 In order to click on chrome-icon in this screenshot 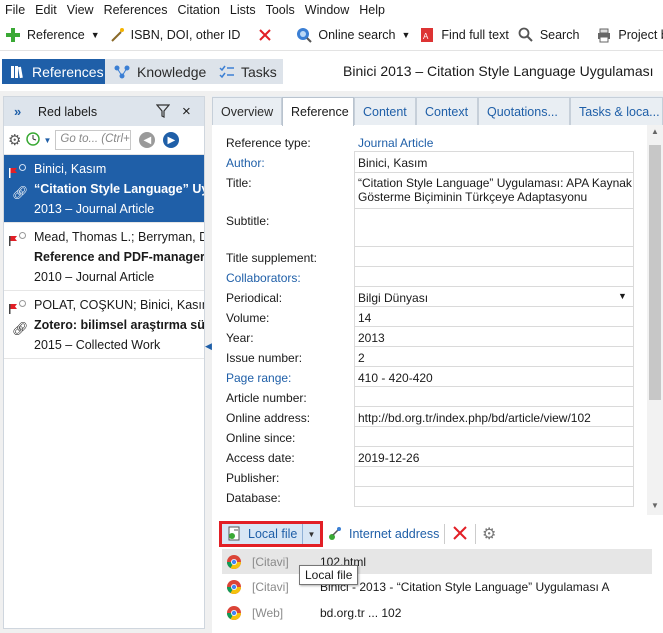, I will do `click(234, 586)`.